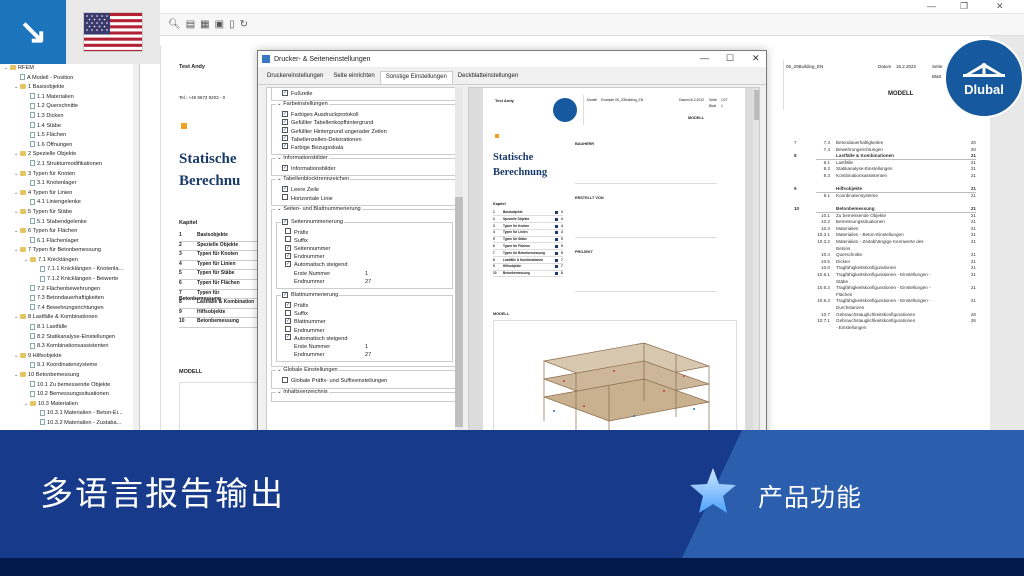  What do you see at coordinates (69, 242) in the screenshot?
I see `tree-item: 6.1 Flächenlager` at bounding box center [69, 242].